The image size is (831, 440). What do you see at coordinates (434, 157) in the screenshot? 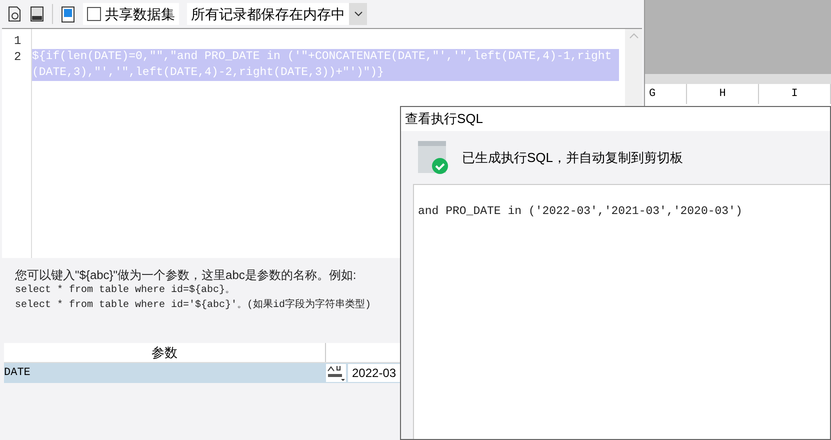
I see `success-icon` at bounding box center [434, 157].